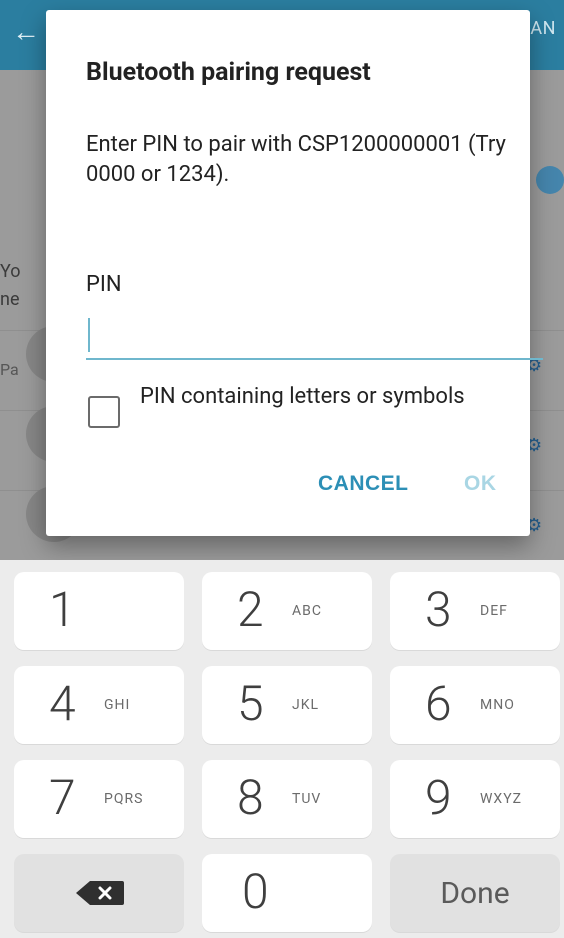 The width and height of the screenshot is (564, 938). I want to click on key-1: 1, so click(99, 611).